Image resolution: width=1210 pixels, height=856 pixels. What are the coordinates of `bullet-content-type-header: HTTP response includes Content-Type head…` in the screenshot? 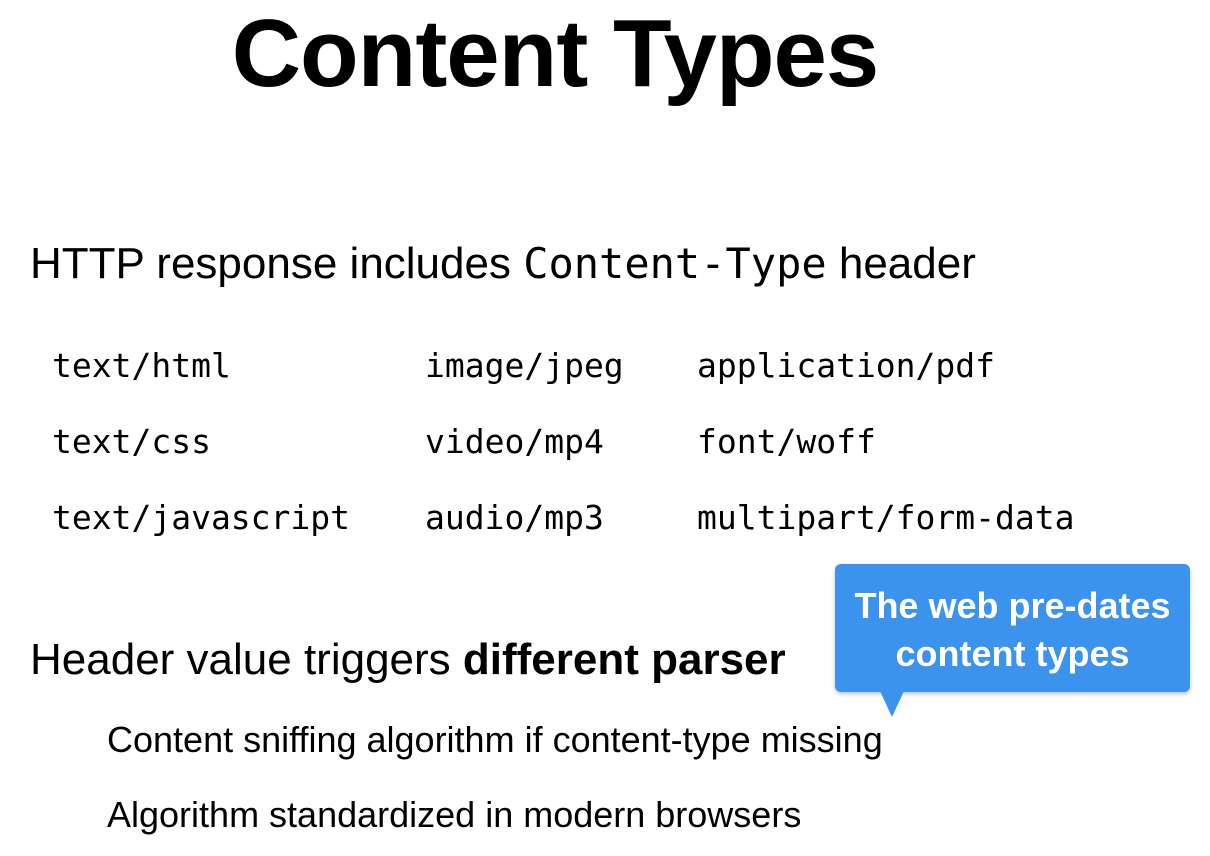 It's located at (503, 264).